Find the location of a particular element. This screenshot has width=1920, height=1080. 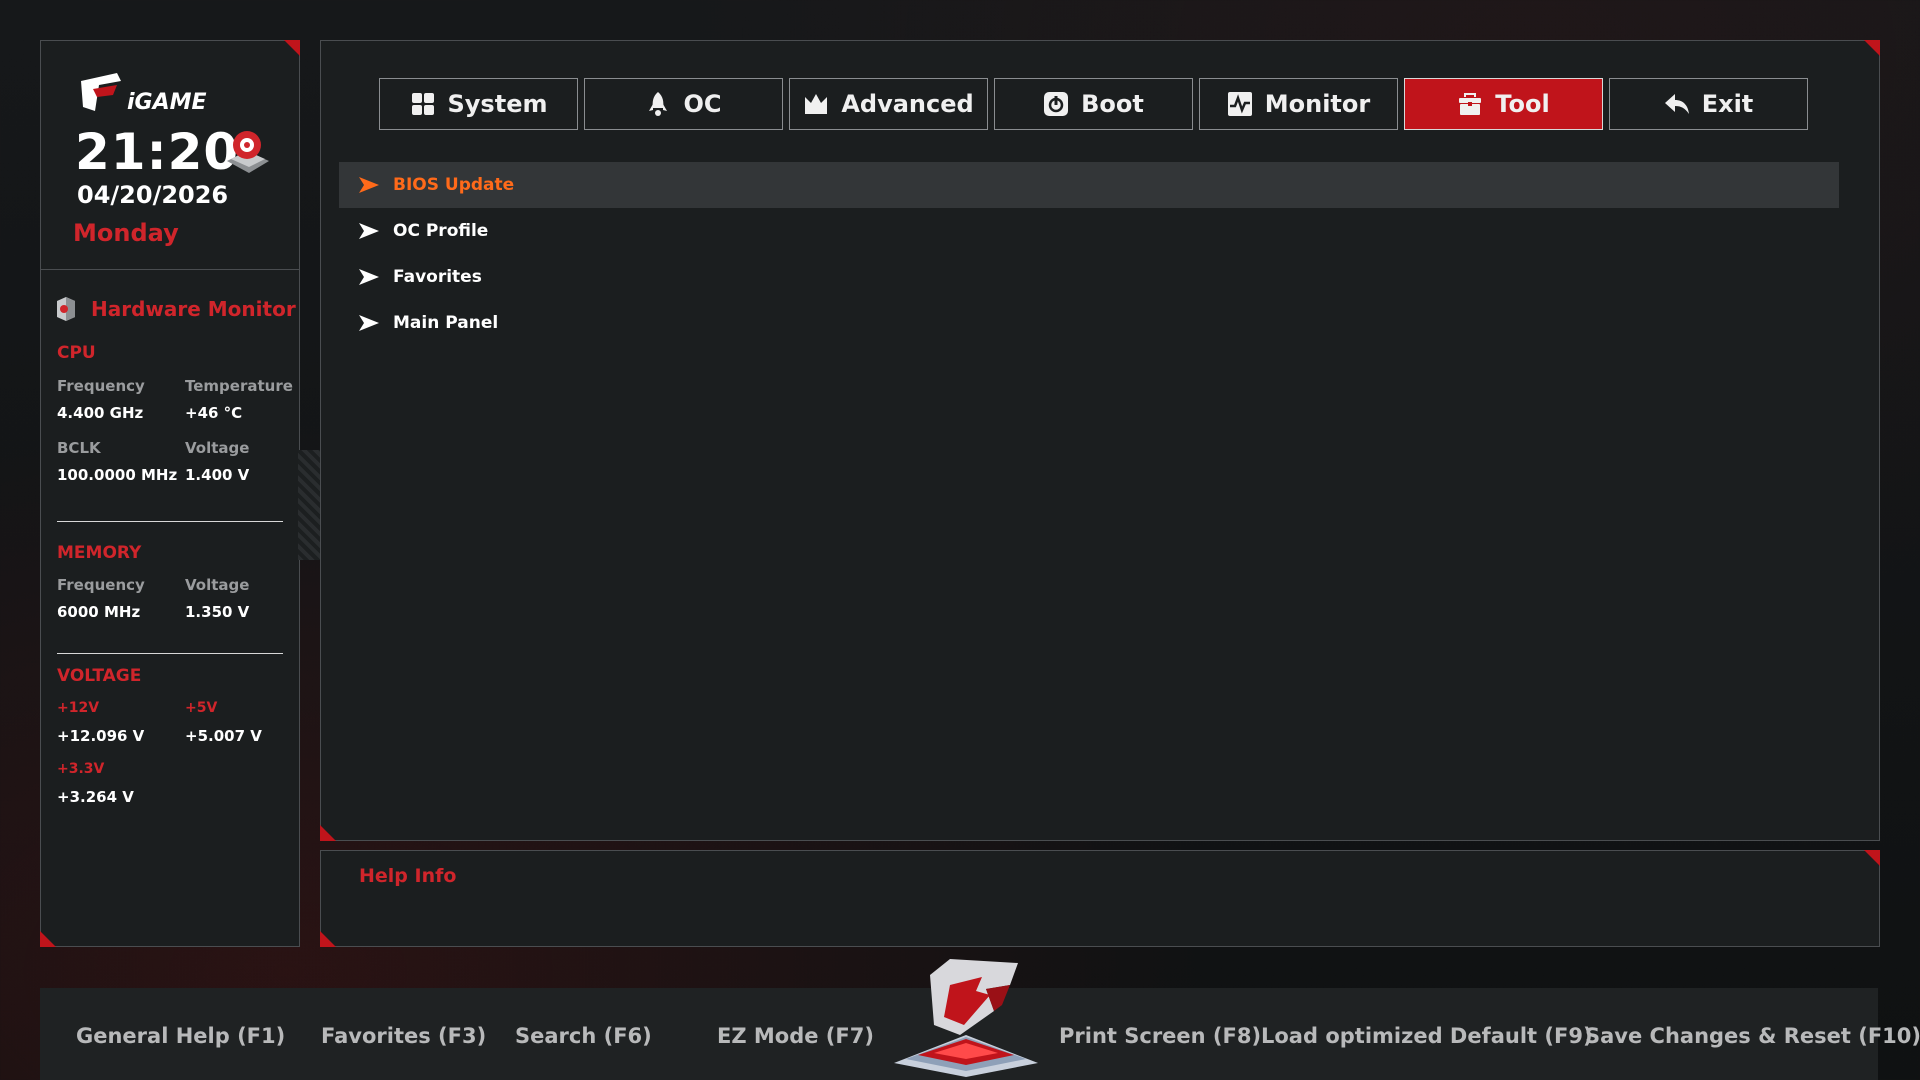

save-reset-button: Save Changes & Reset (F10) is located at coordinates (1752, 1036).